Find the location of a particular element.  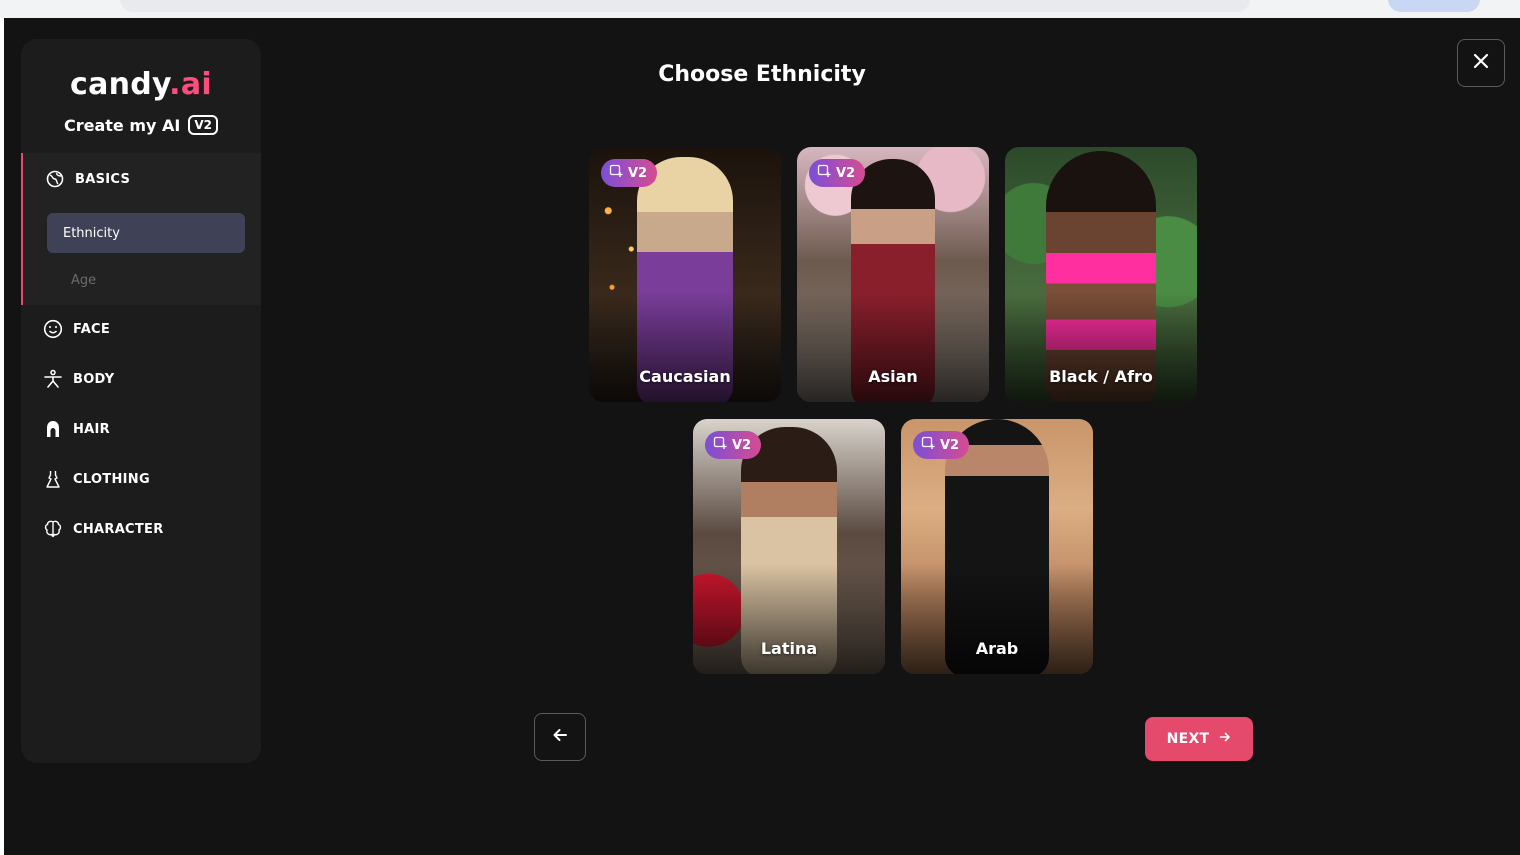

sidebar-item-label: CHARACTER is located at coordinates (118, 529).